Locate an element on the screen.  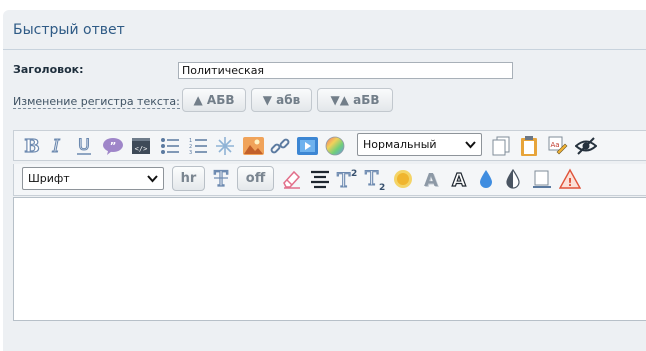
quote-icon: ” is located at coordinates (113, 146).